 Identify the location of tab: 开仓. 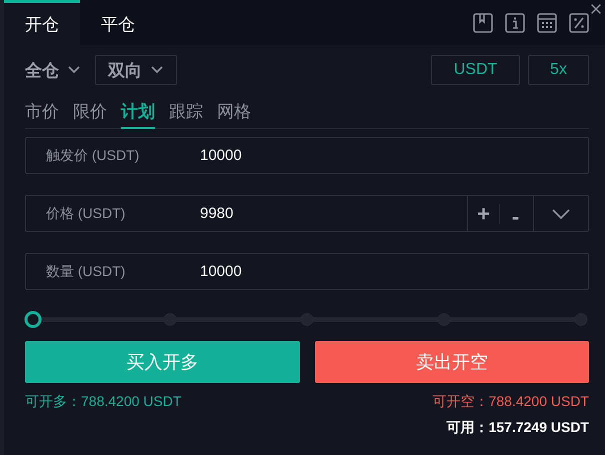
(42, 22).